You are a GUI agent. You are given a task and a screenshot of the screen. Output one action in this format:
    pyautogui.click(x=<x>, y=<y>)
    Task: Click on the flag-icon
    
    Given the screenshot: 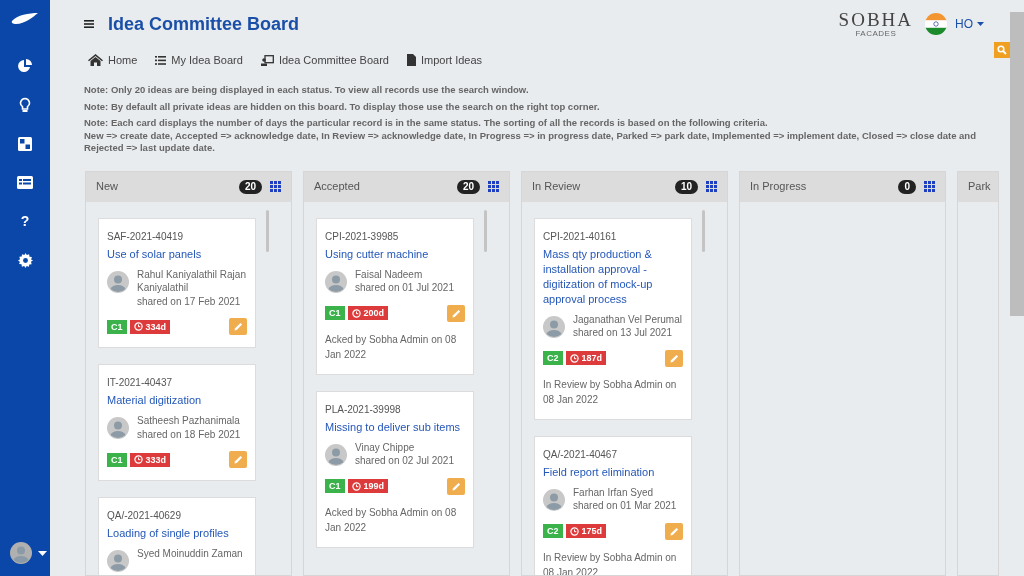 What is the action you would take?
    pyautogui.click(x=936, y=24)
    